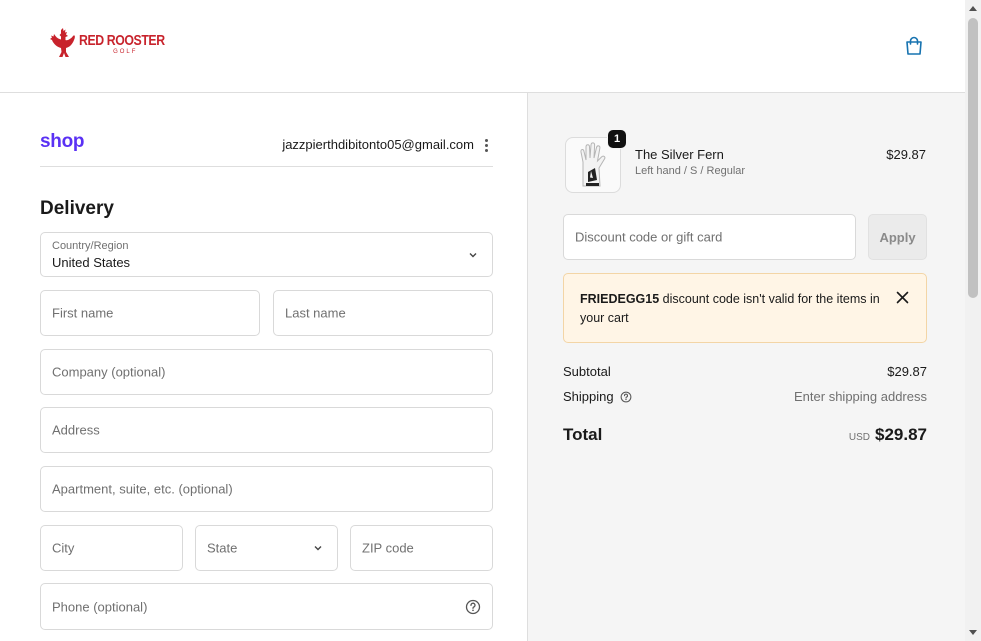  What do you see at coordinates (266, 166) in the screenshot?
I see `section-divider` at bounding box center [266, 166].